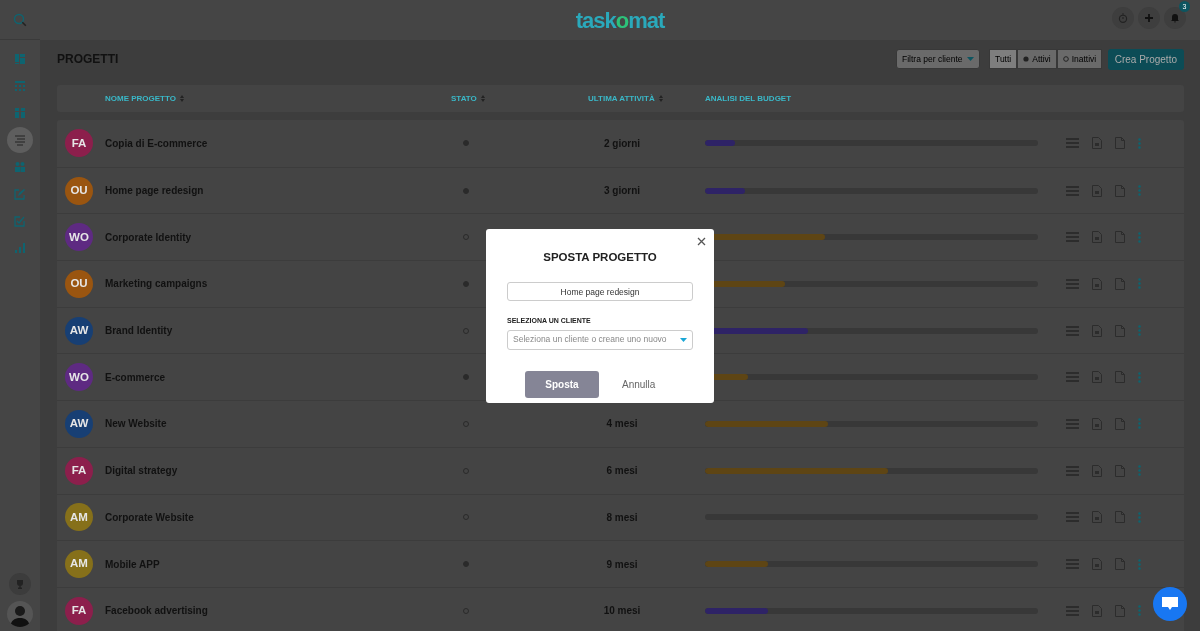  I want to click on trophy-icon, so click(20, 584).